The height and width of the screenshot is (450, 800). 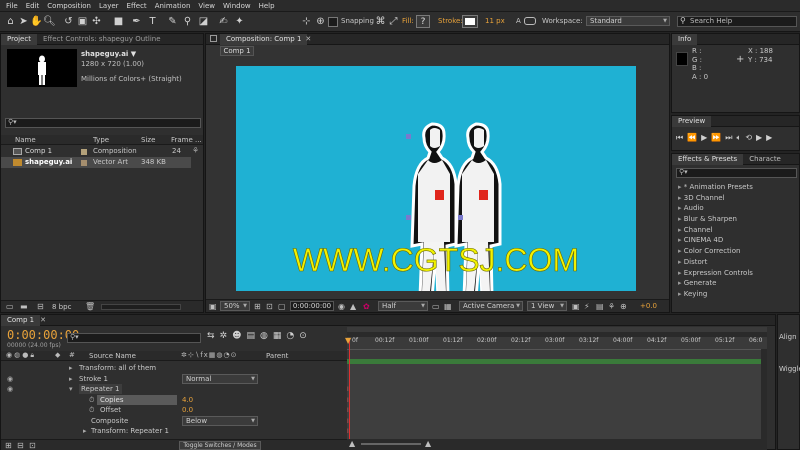 What do you see at coordinates (735, 187) in the screenshot?
I see `effect-category: * Animation Presets` at bounding box center [735, 187].